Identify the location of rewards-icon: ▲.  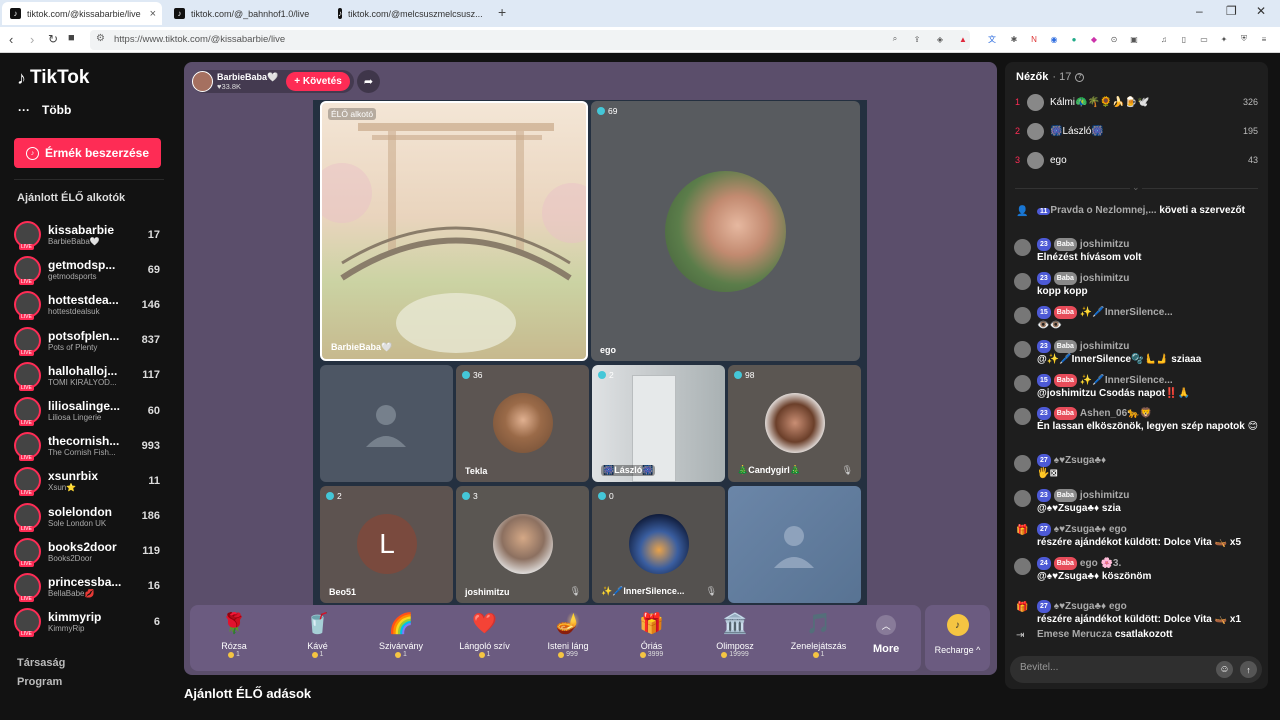
(963, 39).